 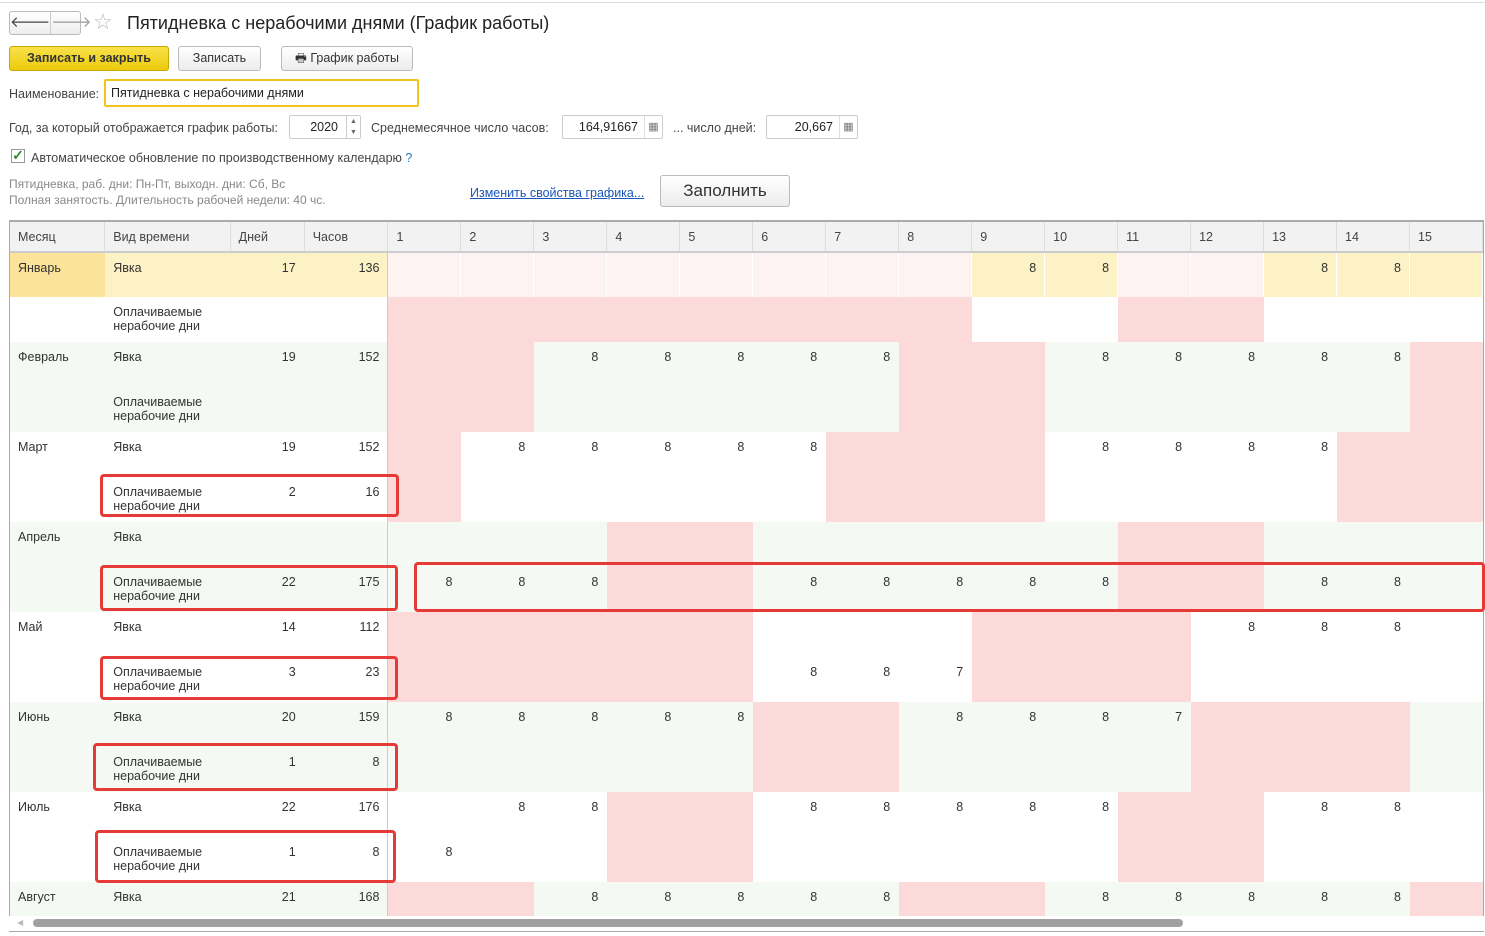 I want to click on days-cell: 2, so click(x=267, y=499).